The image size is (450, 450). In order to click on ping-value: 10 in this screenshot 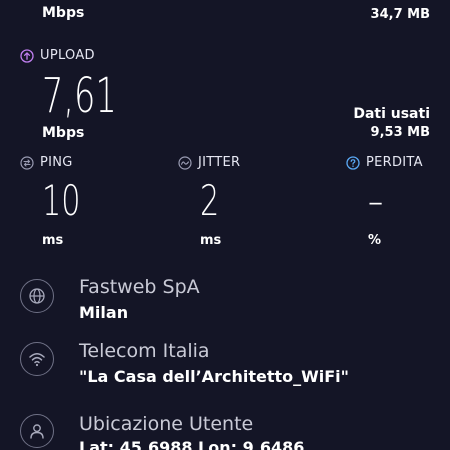, I will do `click(61, 200)`.